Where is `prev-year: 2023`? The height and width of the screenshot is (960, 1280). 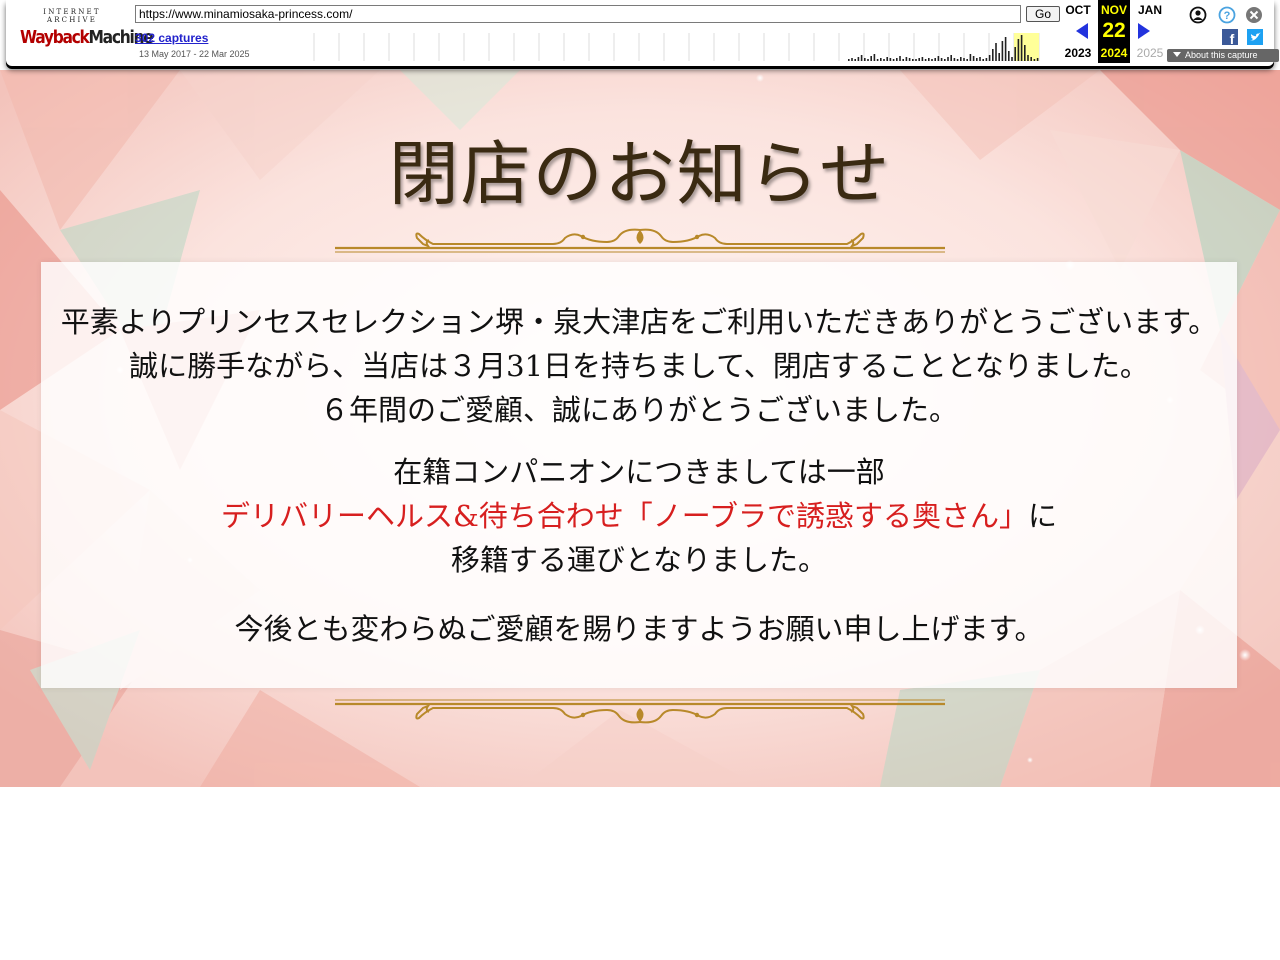
prev-year: 2023 is located at coordinates (1078, 53).